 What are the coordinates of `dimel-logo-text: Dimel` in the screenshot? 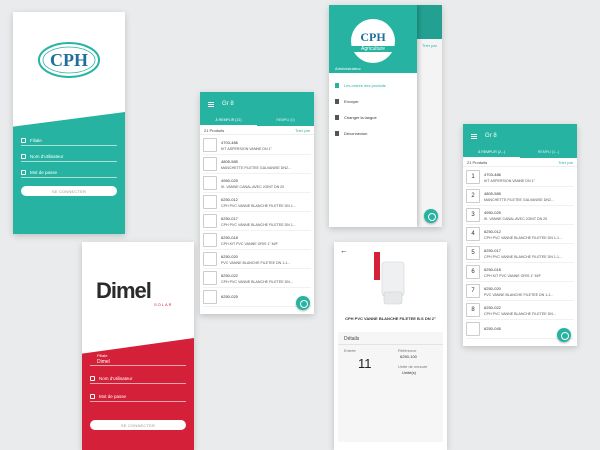 It's located at (124, 290).